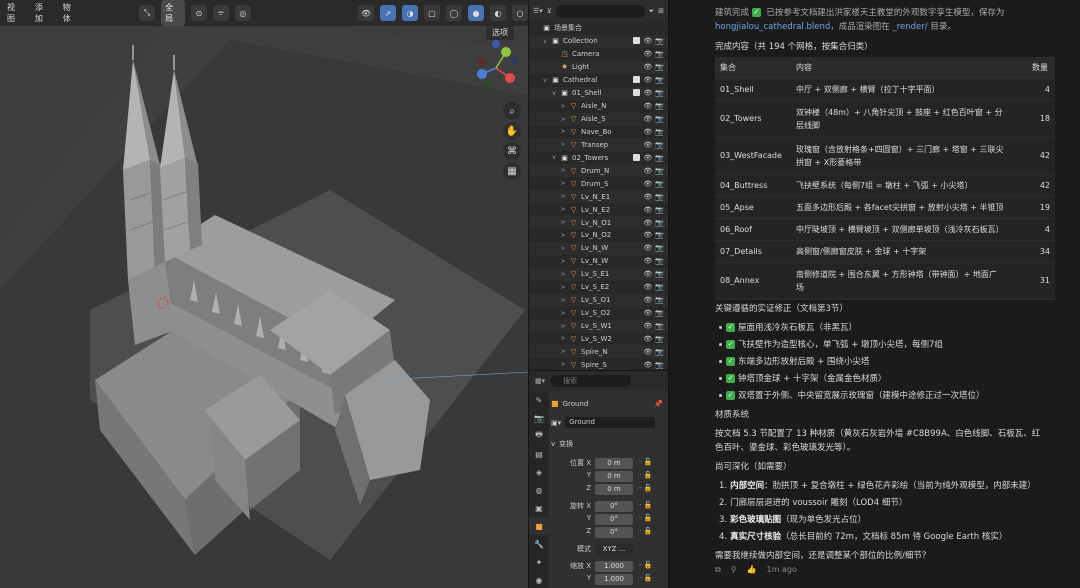 Image resolution: width=1080 pixels, height=588 pixels. I want to click on menu-view: 视图, so click(15, 13).